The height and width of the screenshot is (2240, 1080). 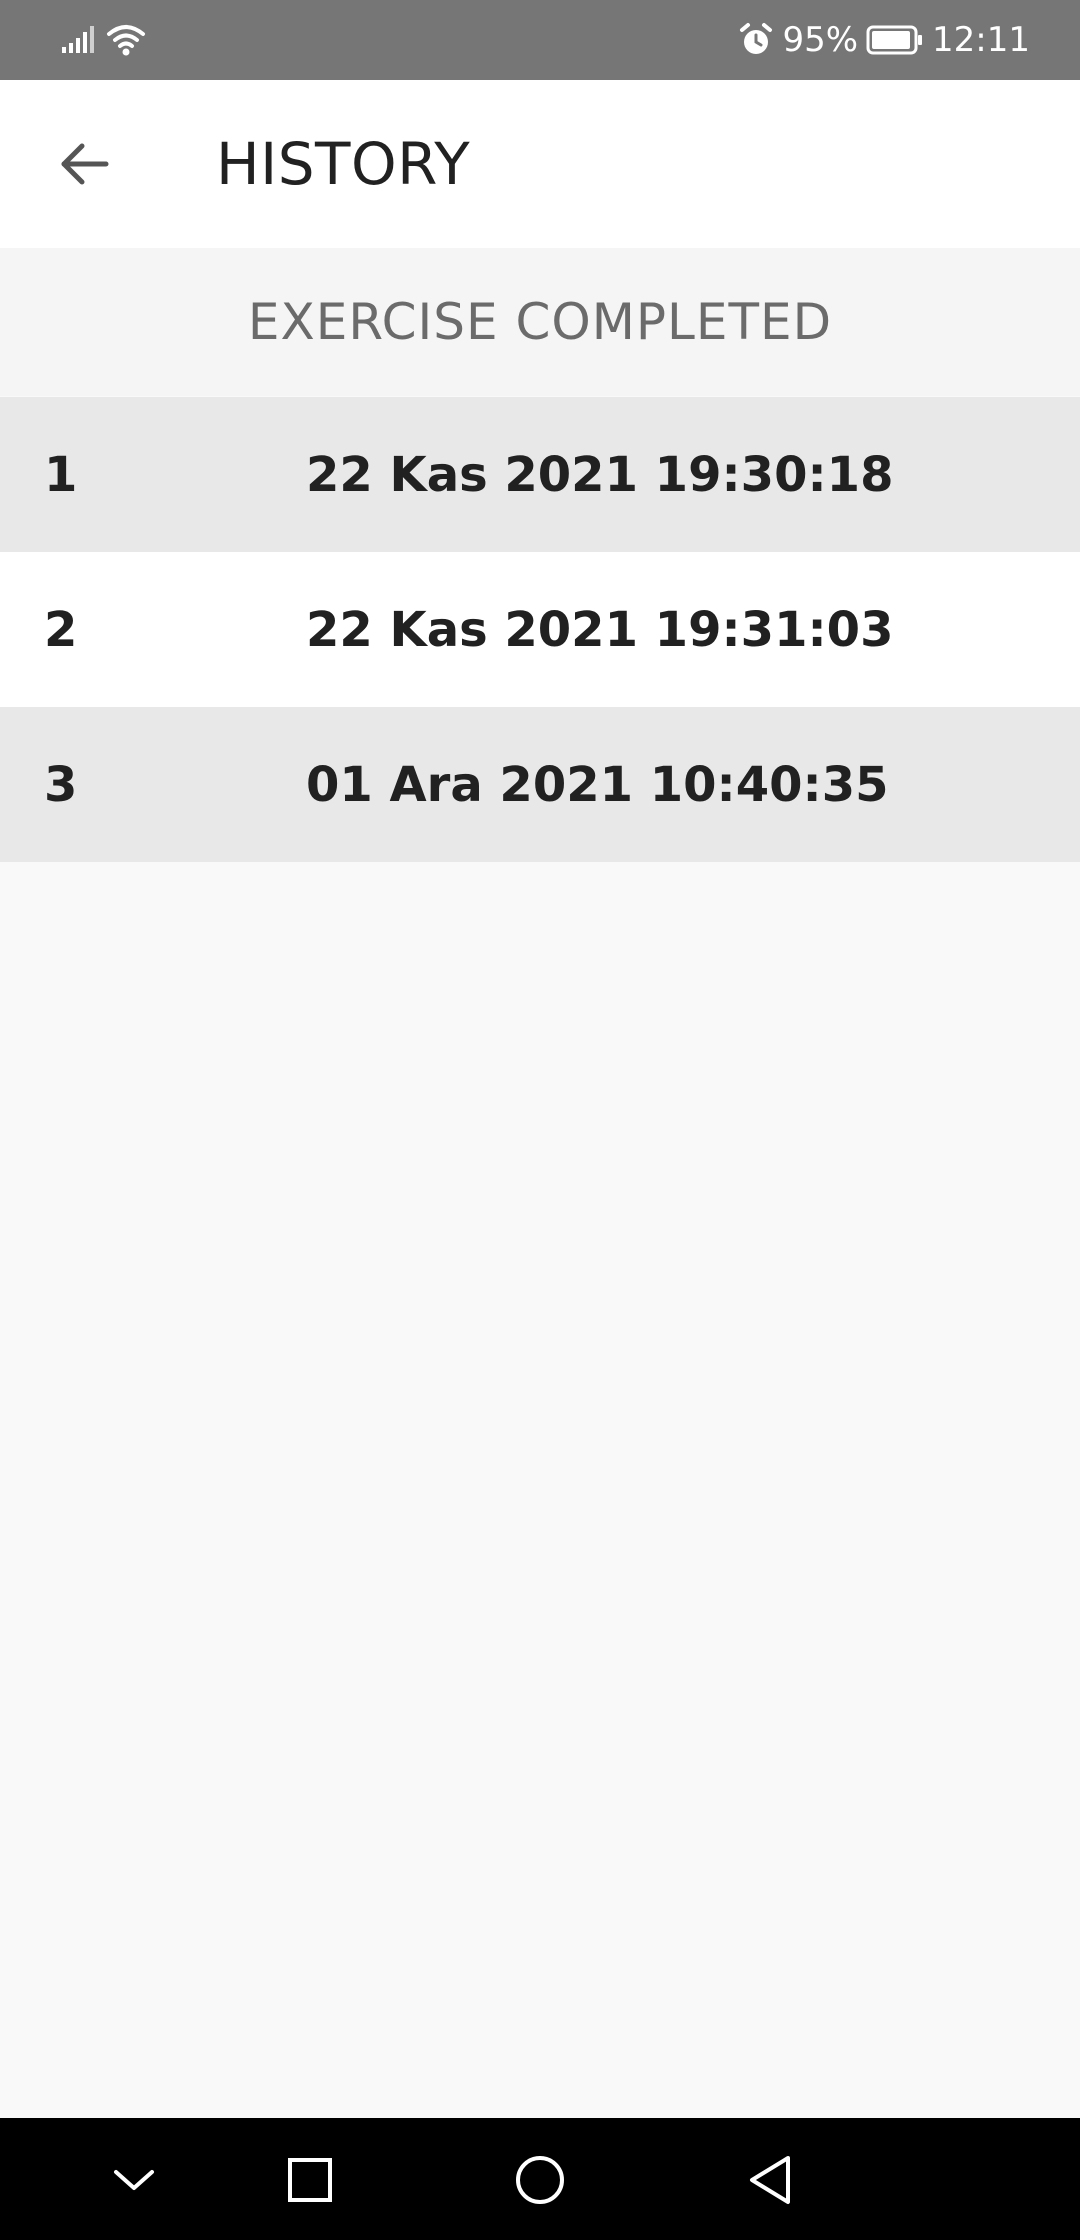 I want to click on row-index: 3, so click(x=61, y=784).